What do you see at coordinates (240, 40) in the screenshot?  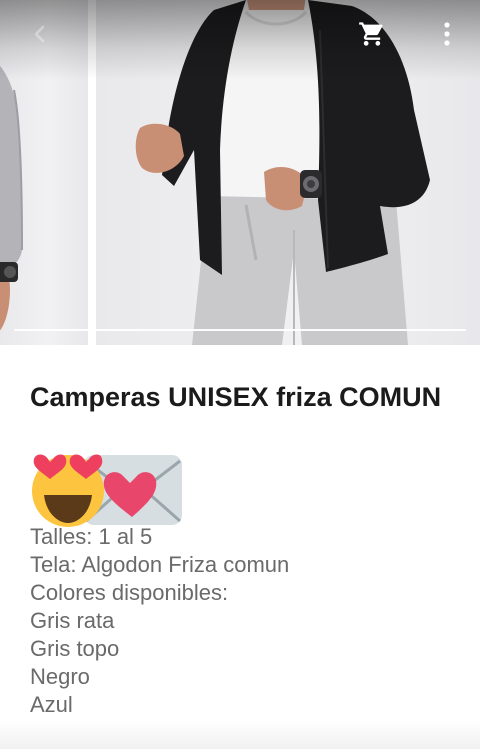 I see `toolbar-scrim` at bounding box center [240, 40].